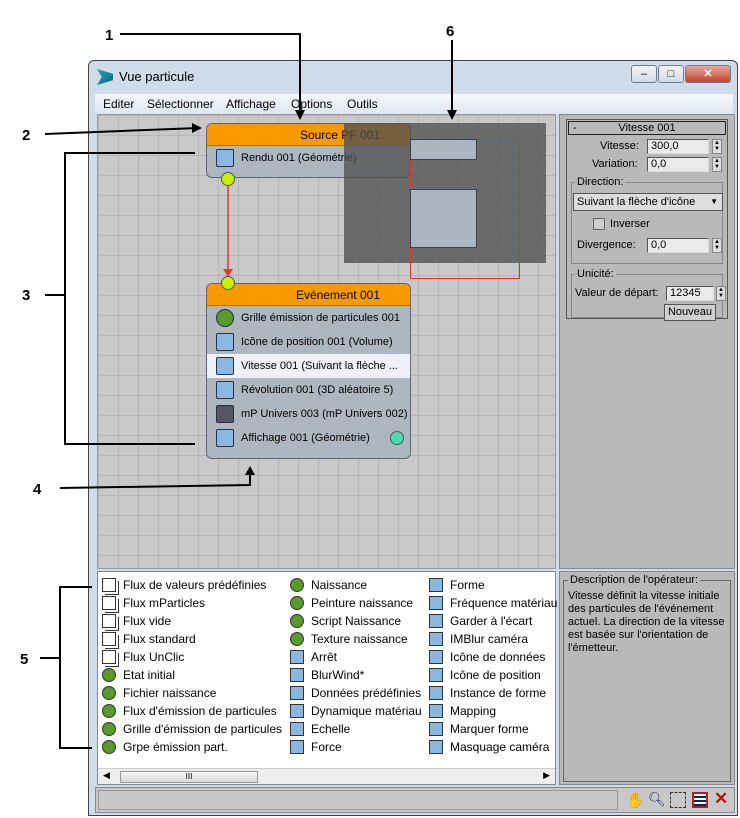  What do you see at coordinates (26, 135) in the screenshot?
I see `callout-2: 2` at bounding box center [26, 135].